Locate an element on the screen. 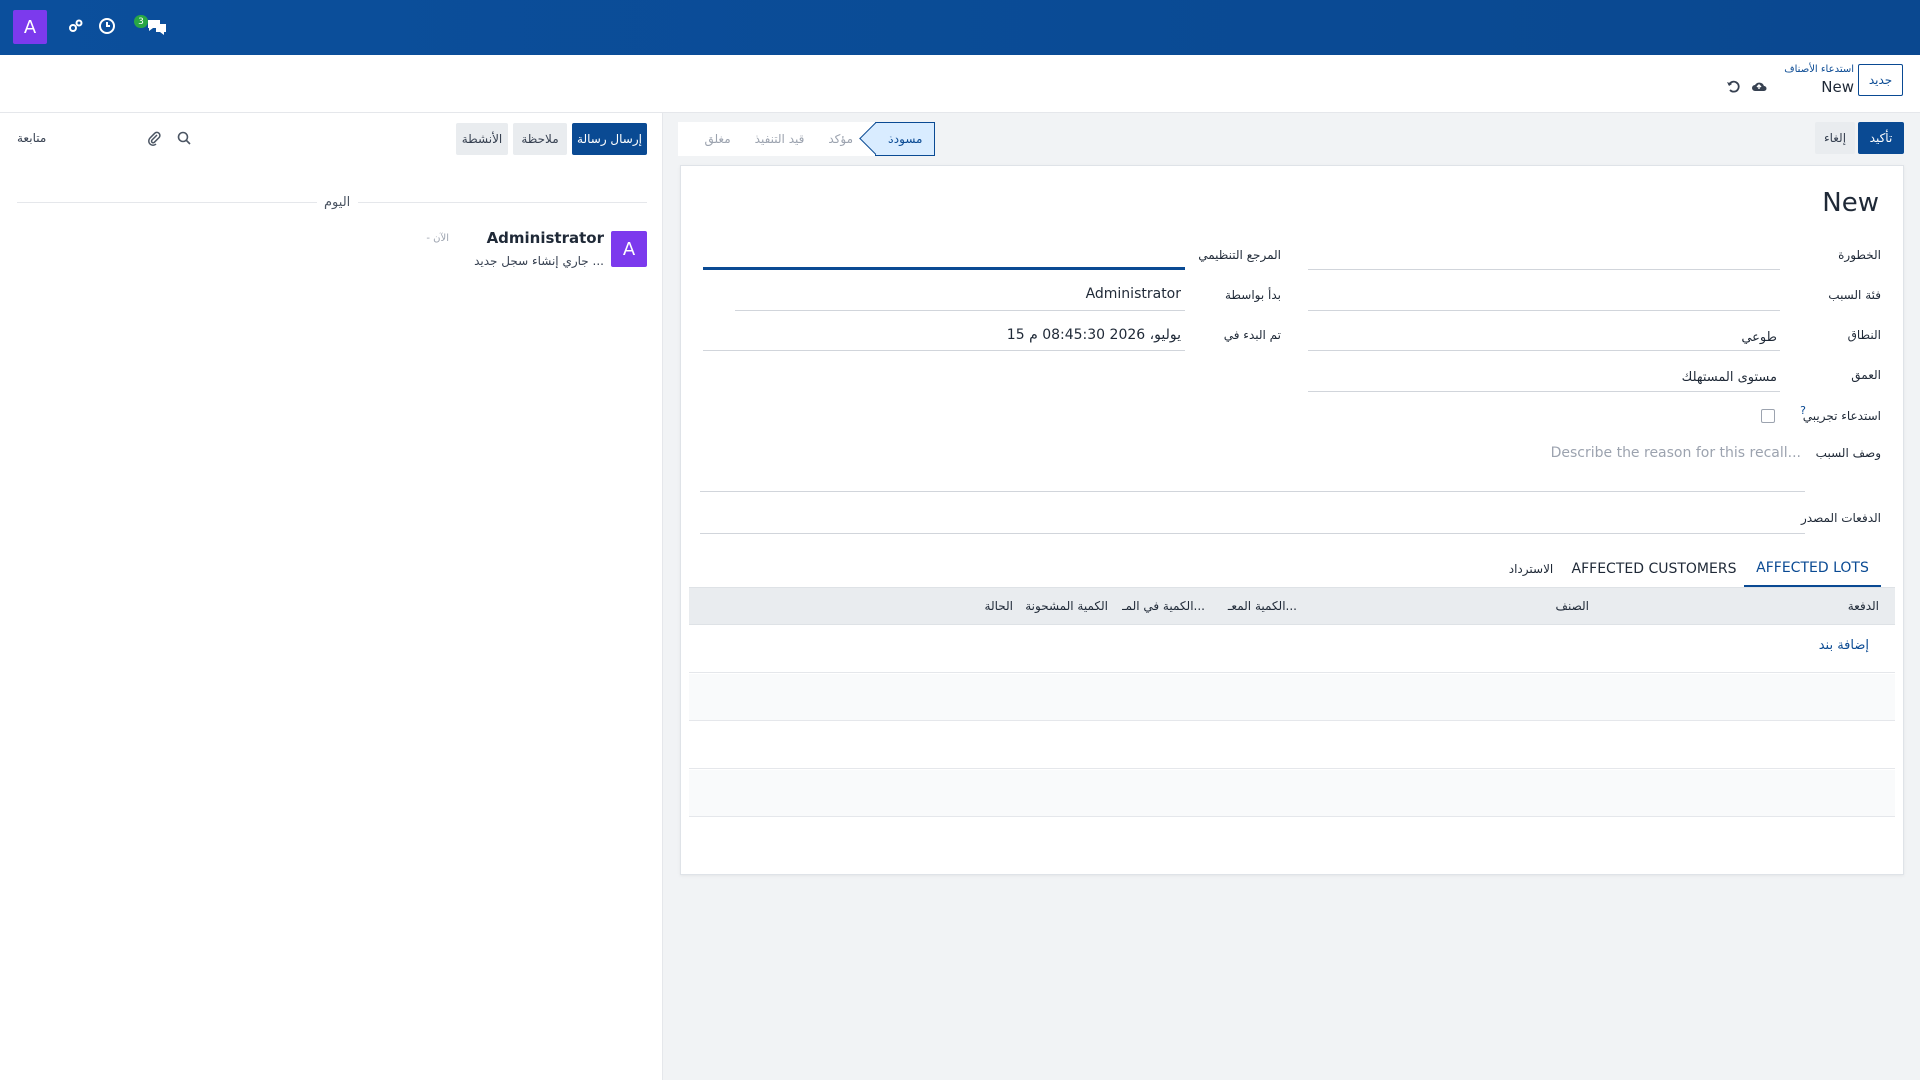  status-bar: مسودة مؤكد قيد التنفيذ مغلق is located at coordinates (806, 139).